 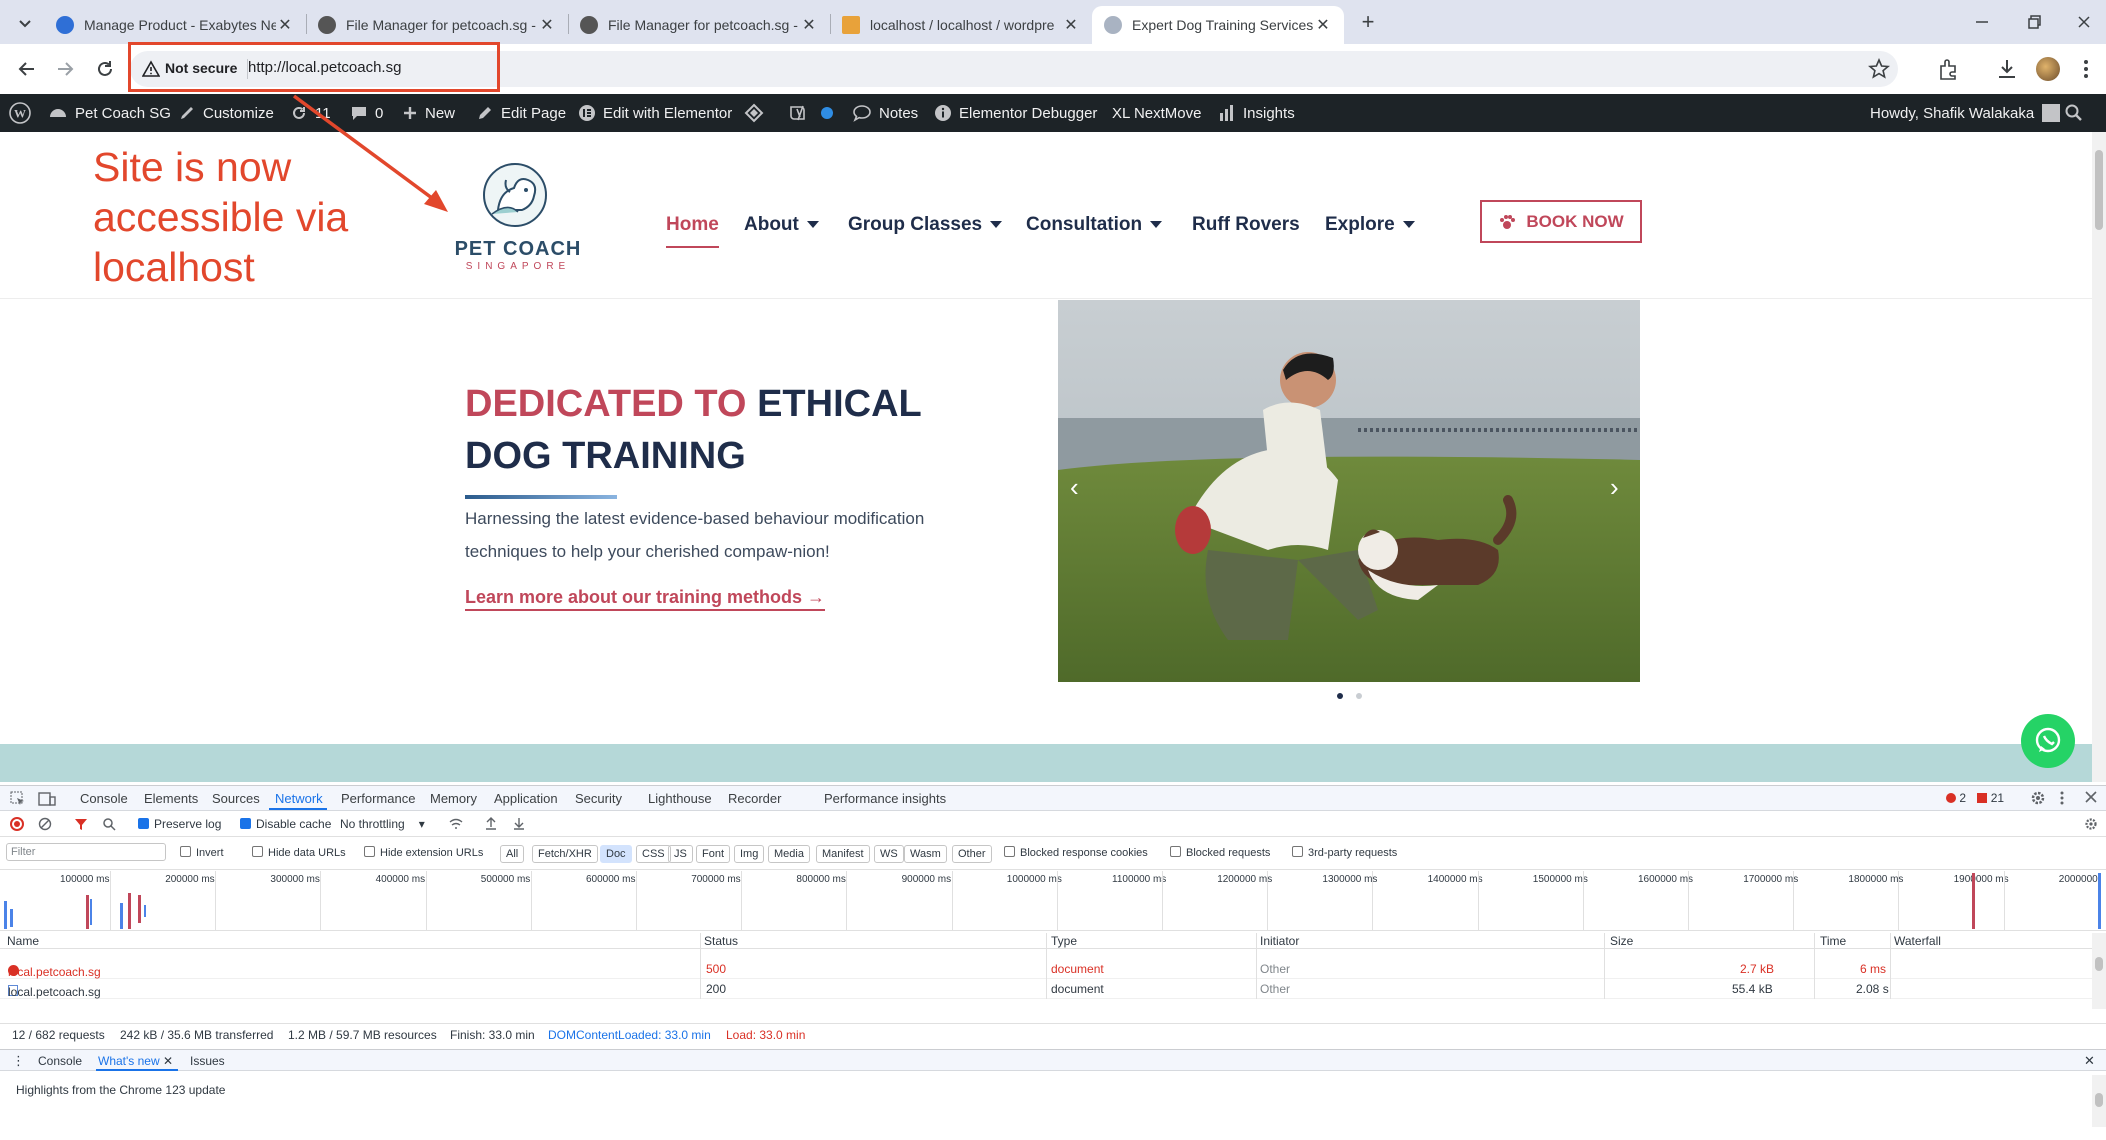 I want to click on forward-icon, so click(x=65, y=69).